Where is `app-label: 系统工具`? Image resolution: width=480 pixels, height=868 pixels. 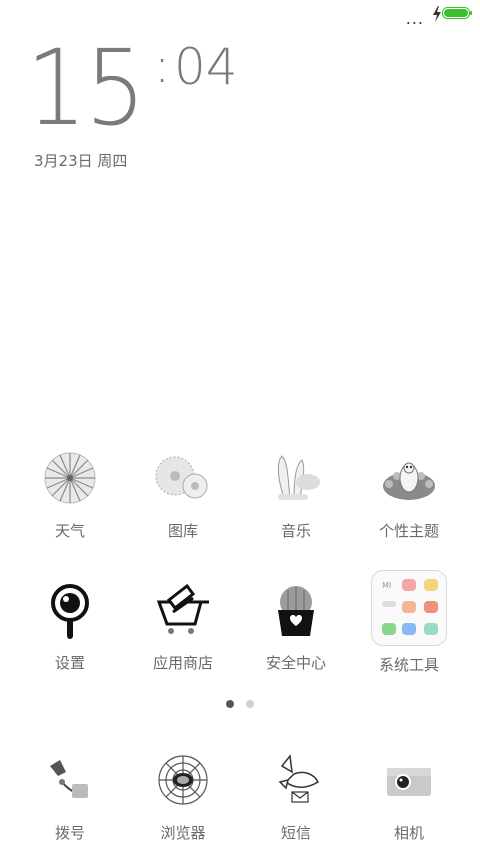 app-label: 系统工具 is located at coordinates (408, 665).